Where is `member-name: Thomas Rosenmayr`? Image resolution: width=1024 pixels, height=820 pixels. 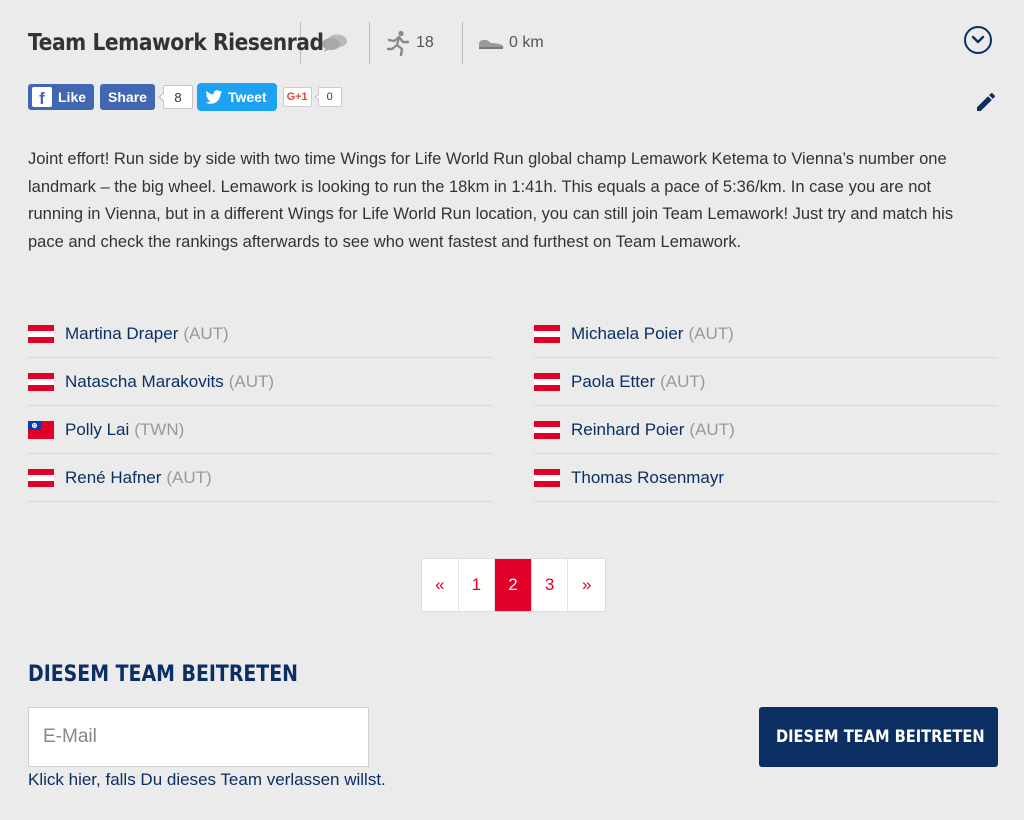 member-name: Thomas Rosenmayr is located at coordinates (647, 478).